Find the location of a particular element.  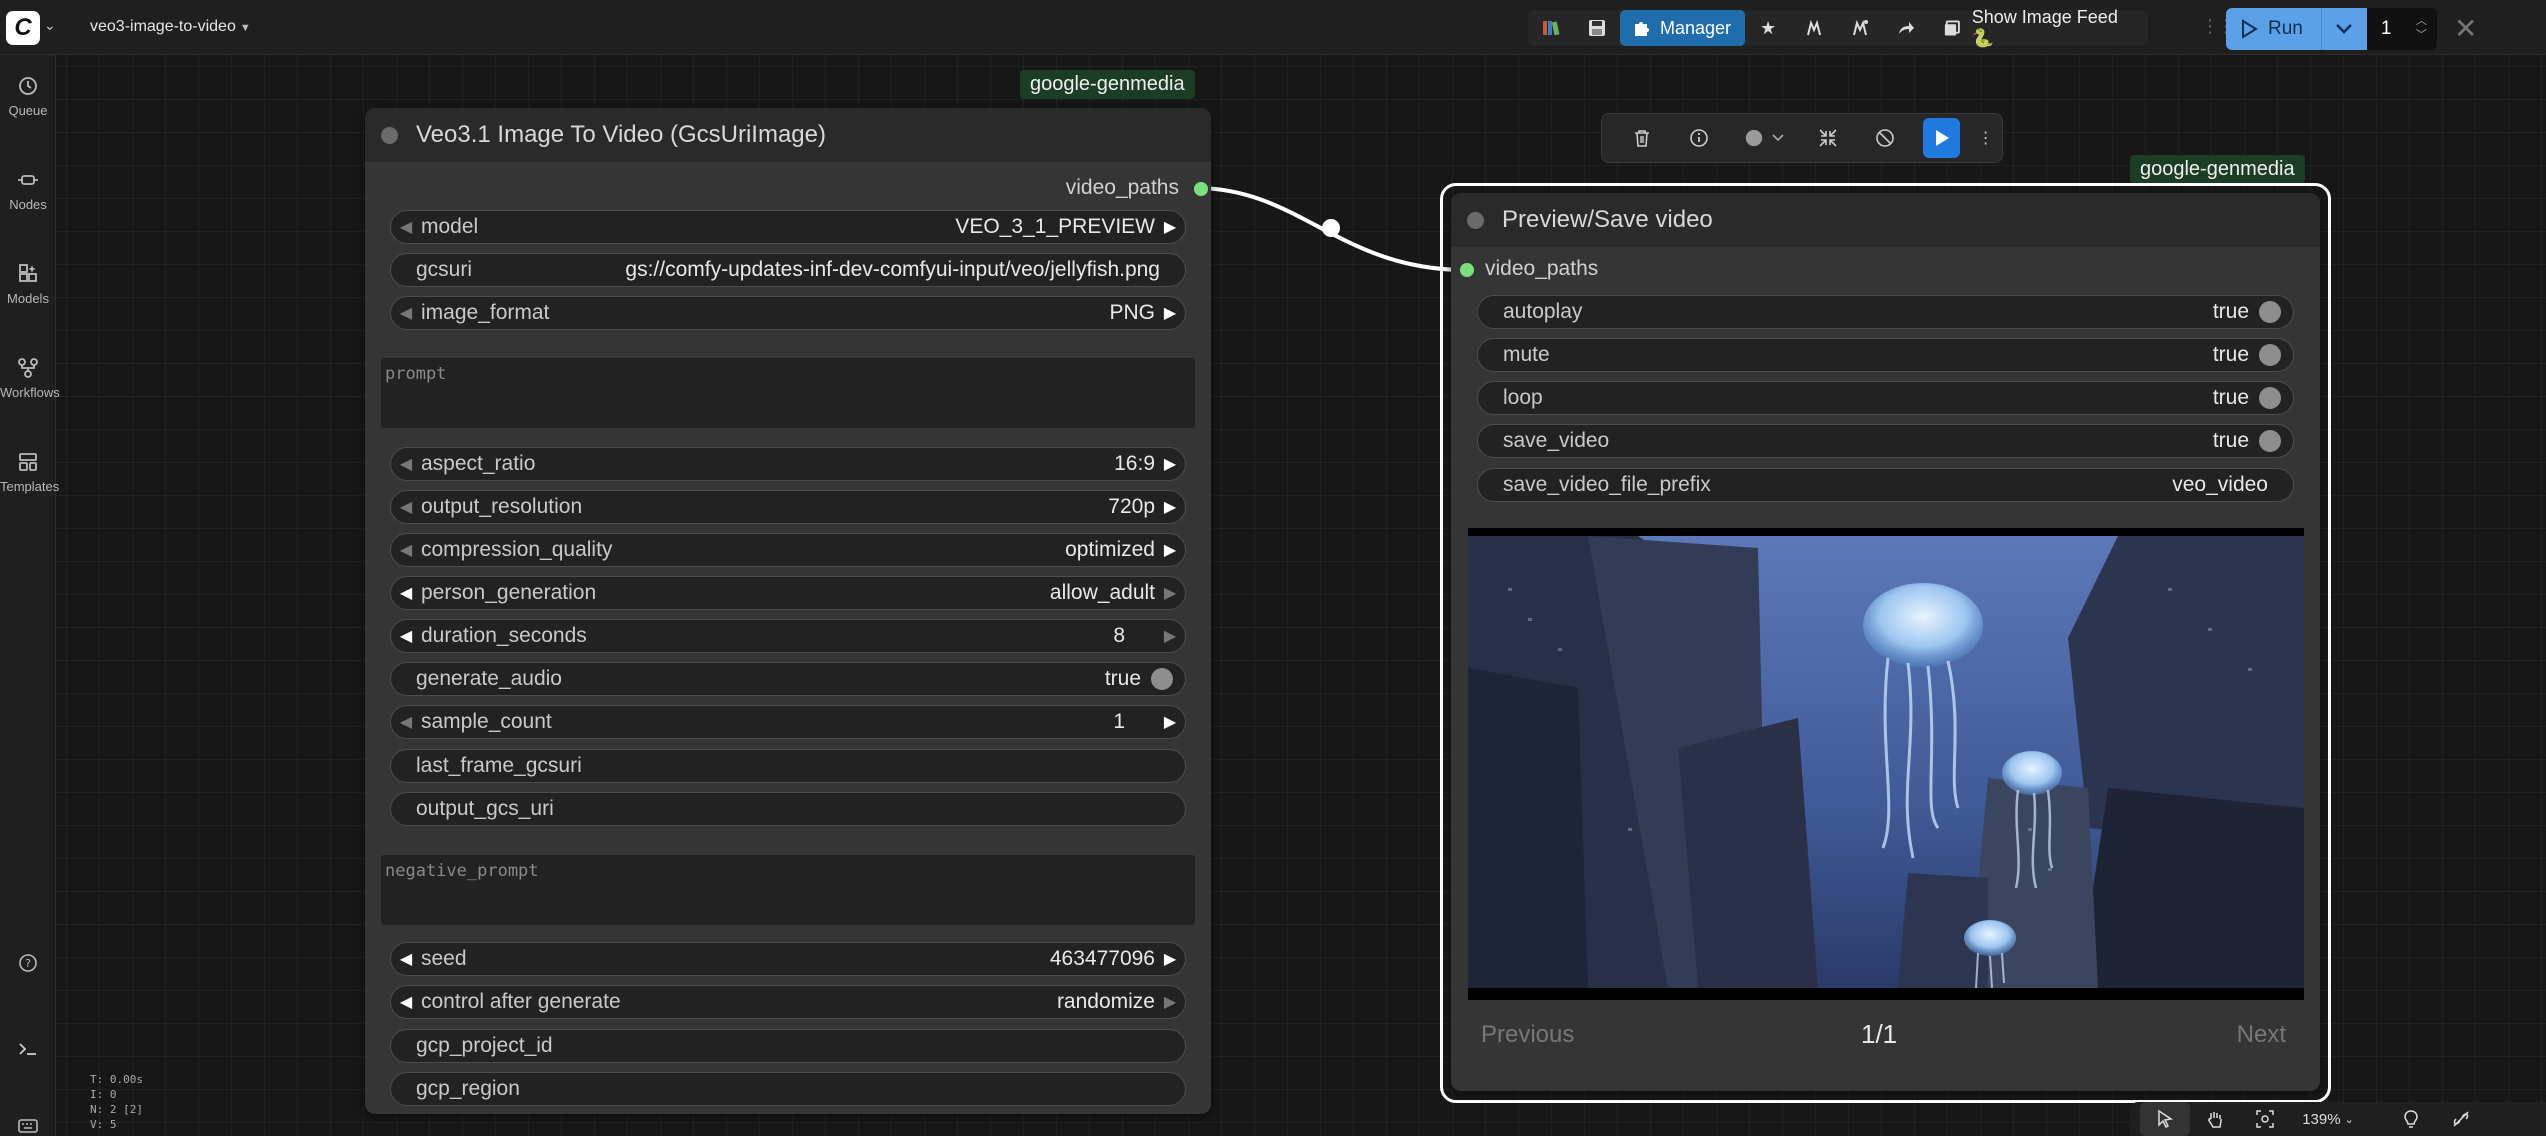

preview-node-badge: google-genmedia is located at coordinates (2217, 169).